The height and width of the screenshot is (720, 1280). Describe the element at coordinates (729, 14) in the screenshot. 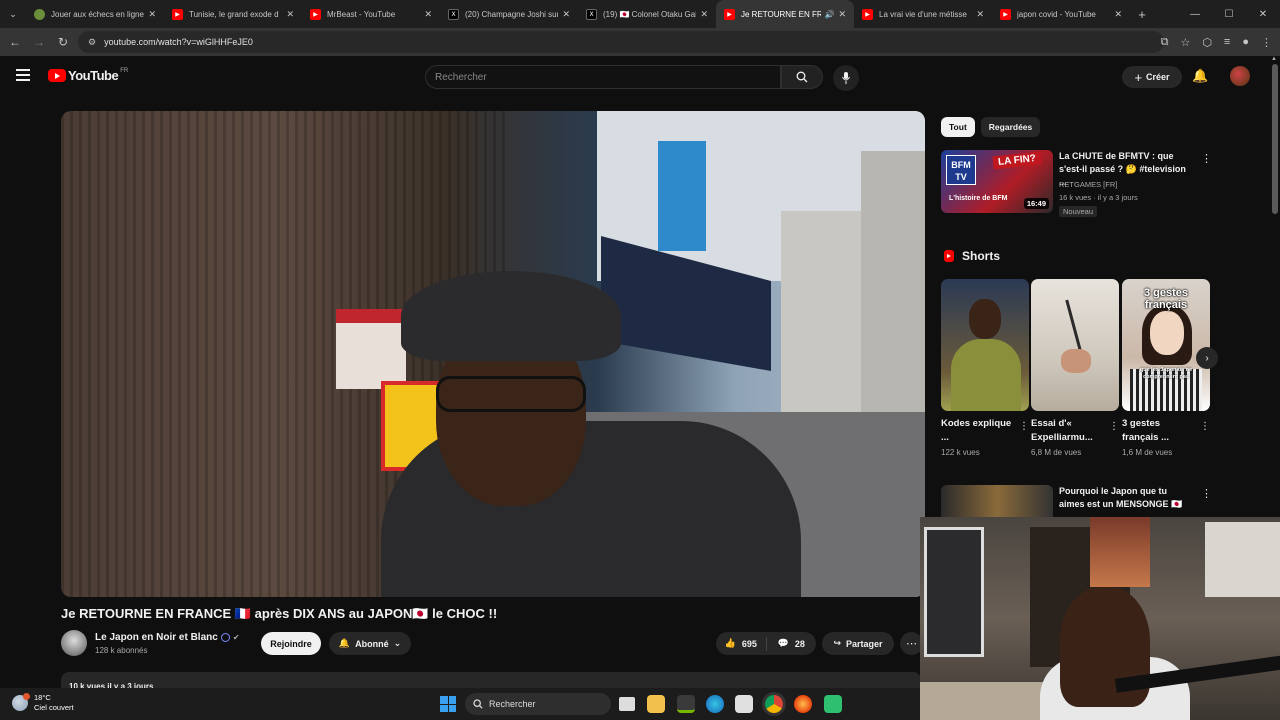

I see `youtube-icon: ▶` at that location.